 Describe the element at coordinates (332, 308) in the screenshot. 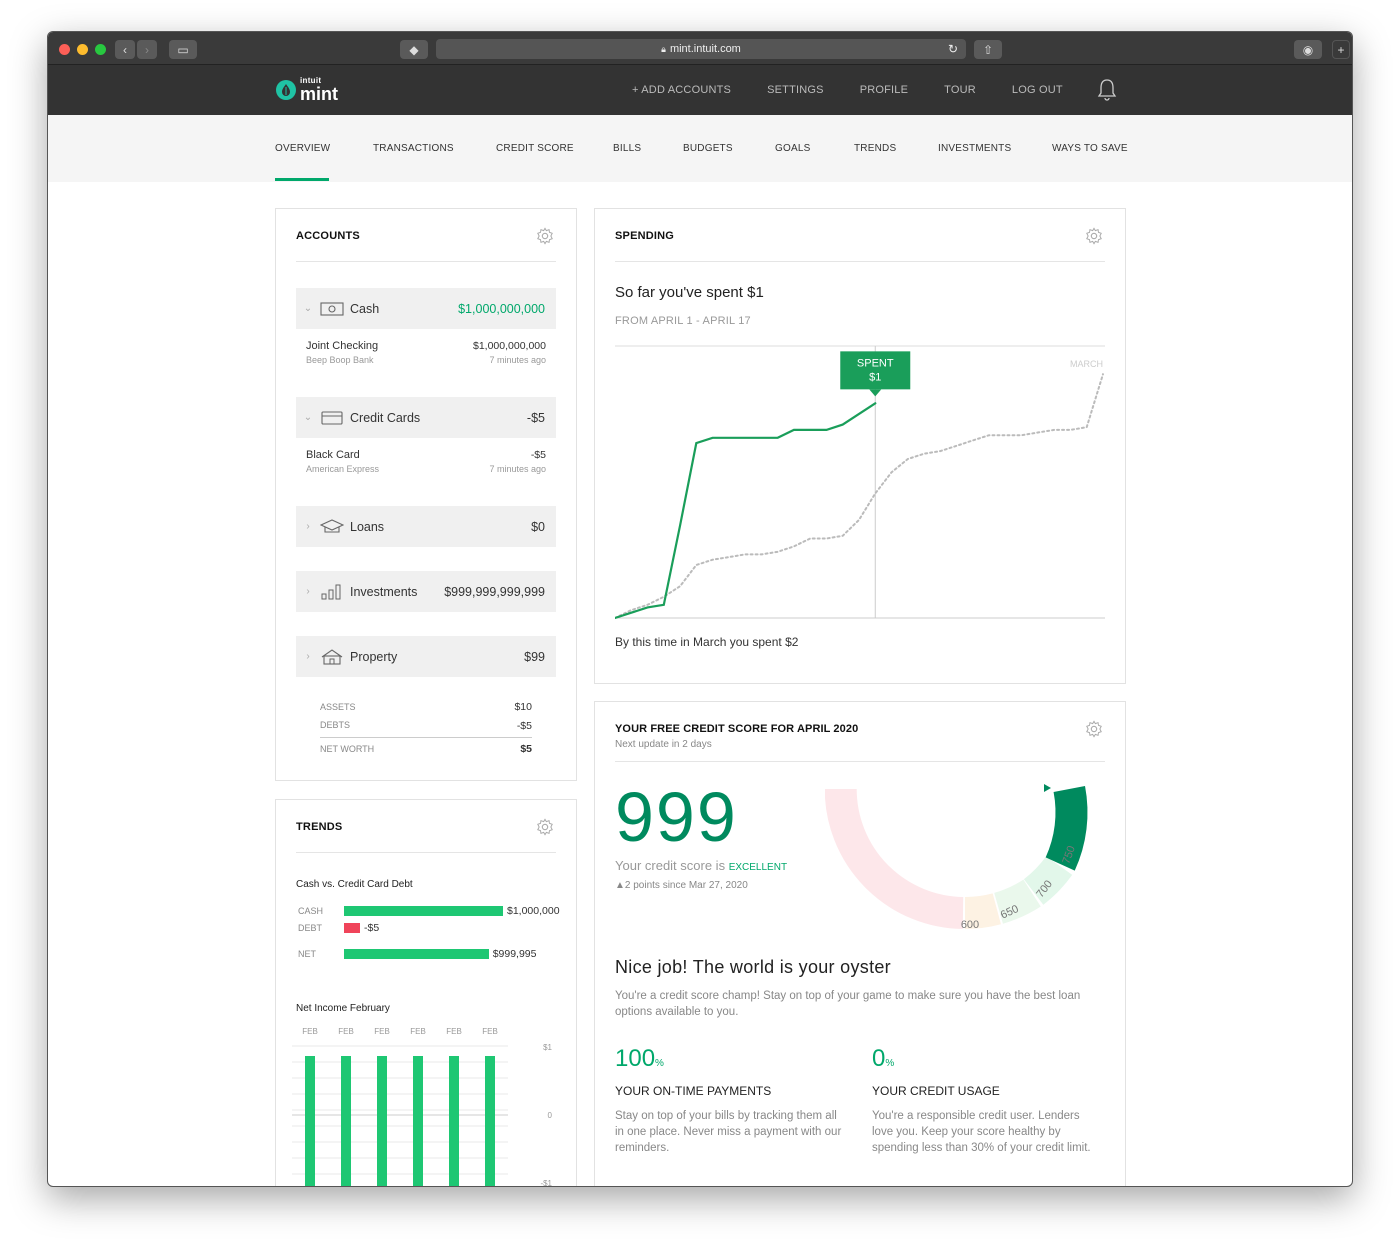

I see `cash-icon` at that location.